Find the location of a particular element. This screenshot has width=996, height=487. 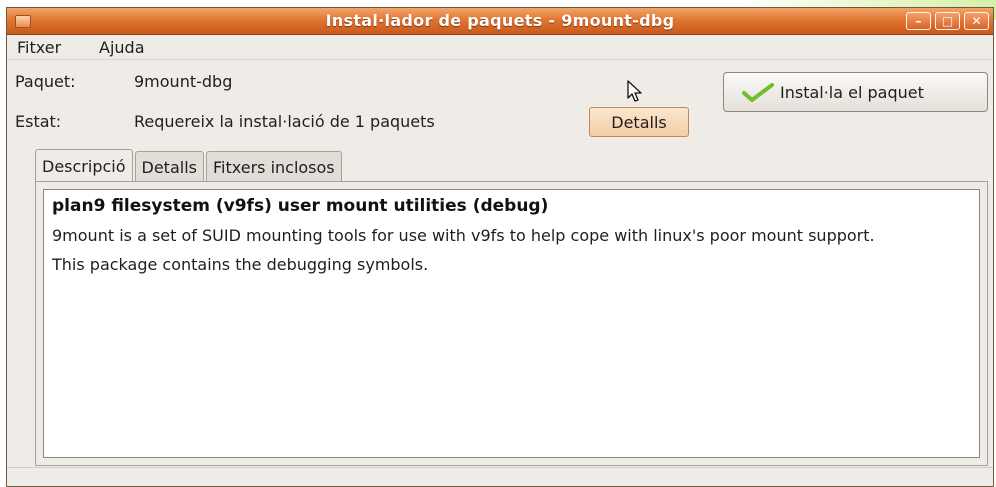

close-icon: ✕ is located at coordinates (976, 21).